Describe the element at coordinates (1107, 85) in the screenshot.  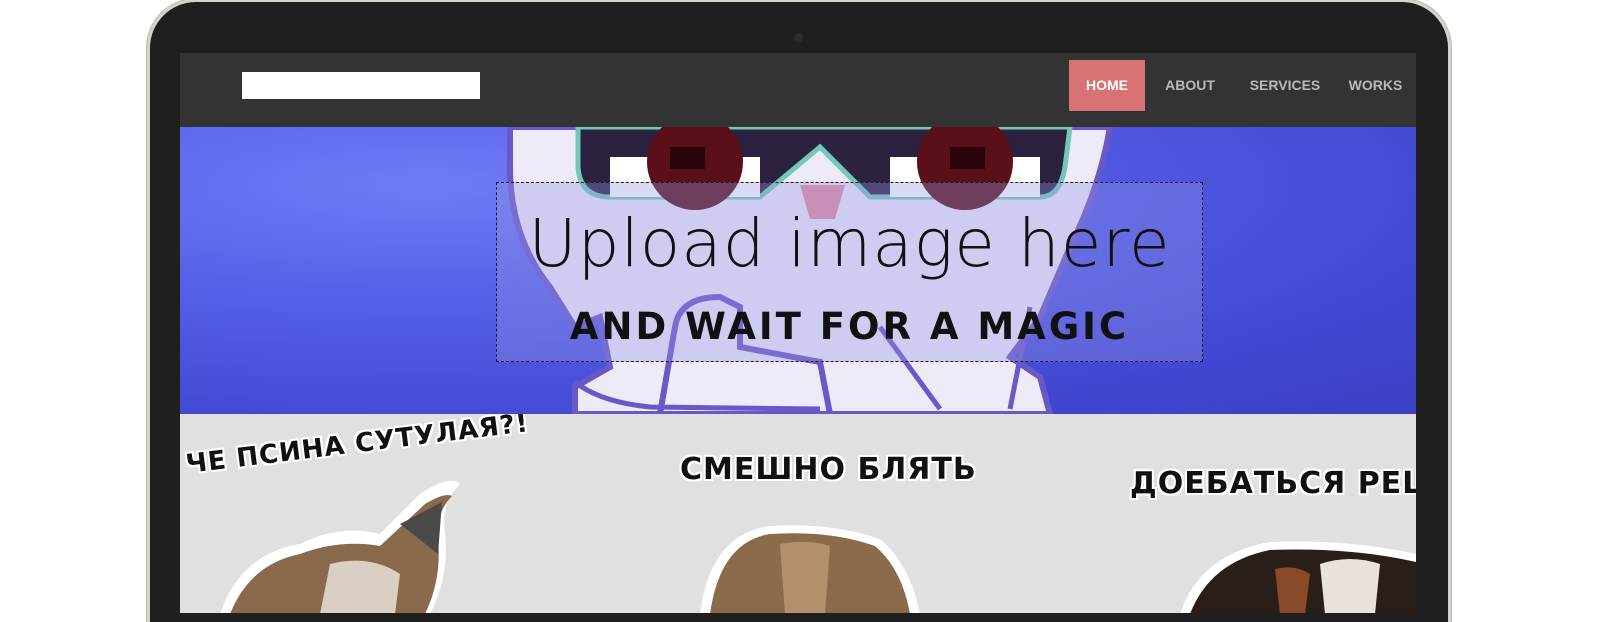
I see `nav-home: HOME` at that location.